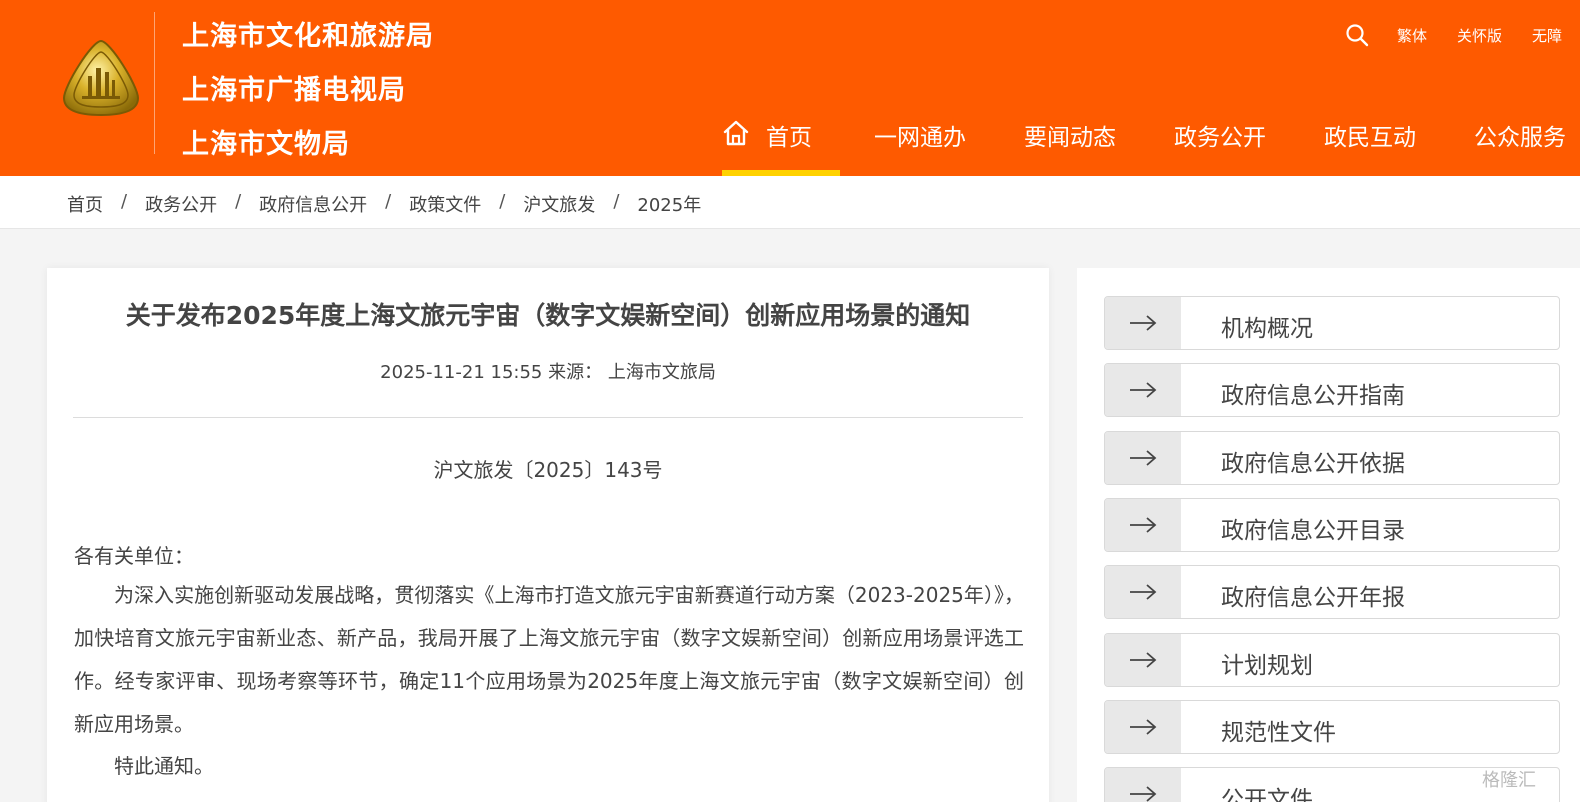 The image size is (1580, 802). I want to click on nav-item-home: 首页, so click(781, 142).